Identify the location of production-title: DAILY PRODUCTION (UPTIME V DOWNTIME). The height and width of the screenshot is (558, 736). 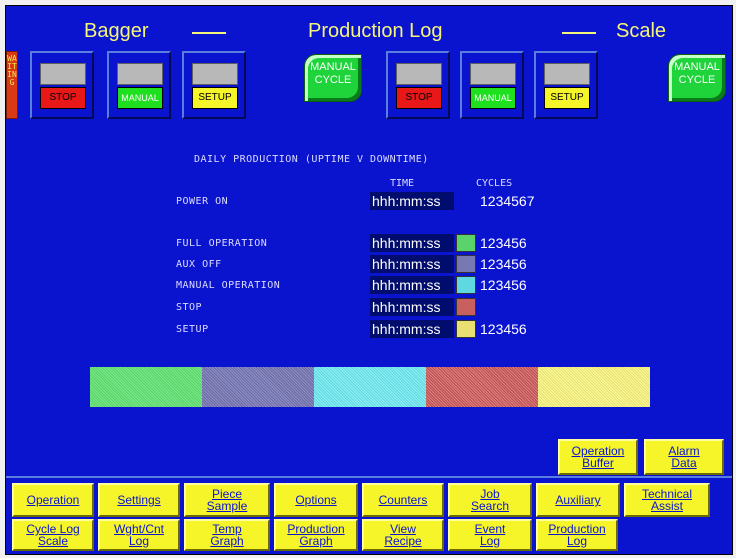
(311, 159).